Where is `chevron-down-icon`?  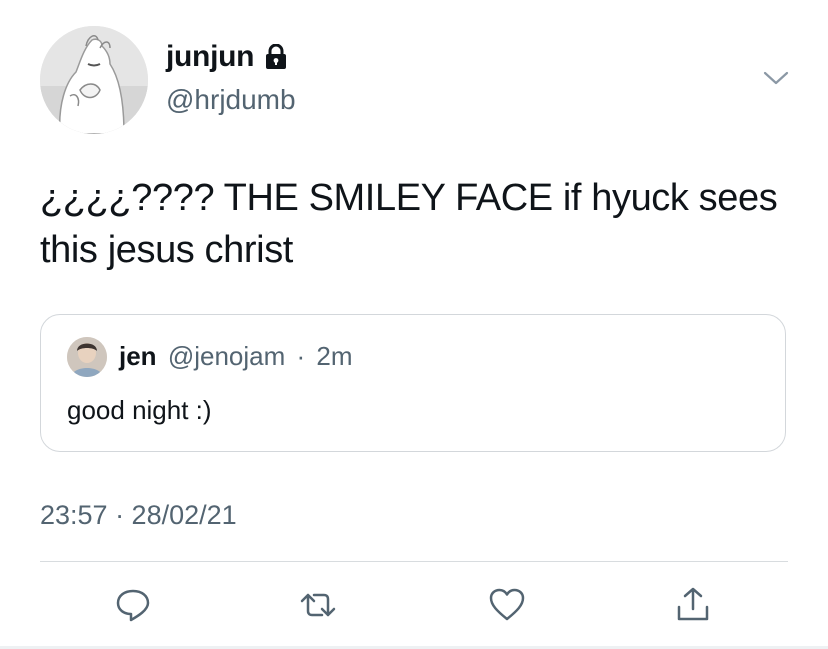
chevron-down-icon is located at coordinates (776, 78).